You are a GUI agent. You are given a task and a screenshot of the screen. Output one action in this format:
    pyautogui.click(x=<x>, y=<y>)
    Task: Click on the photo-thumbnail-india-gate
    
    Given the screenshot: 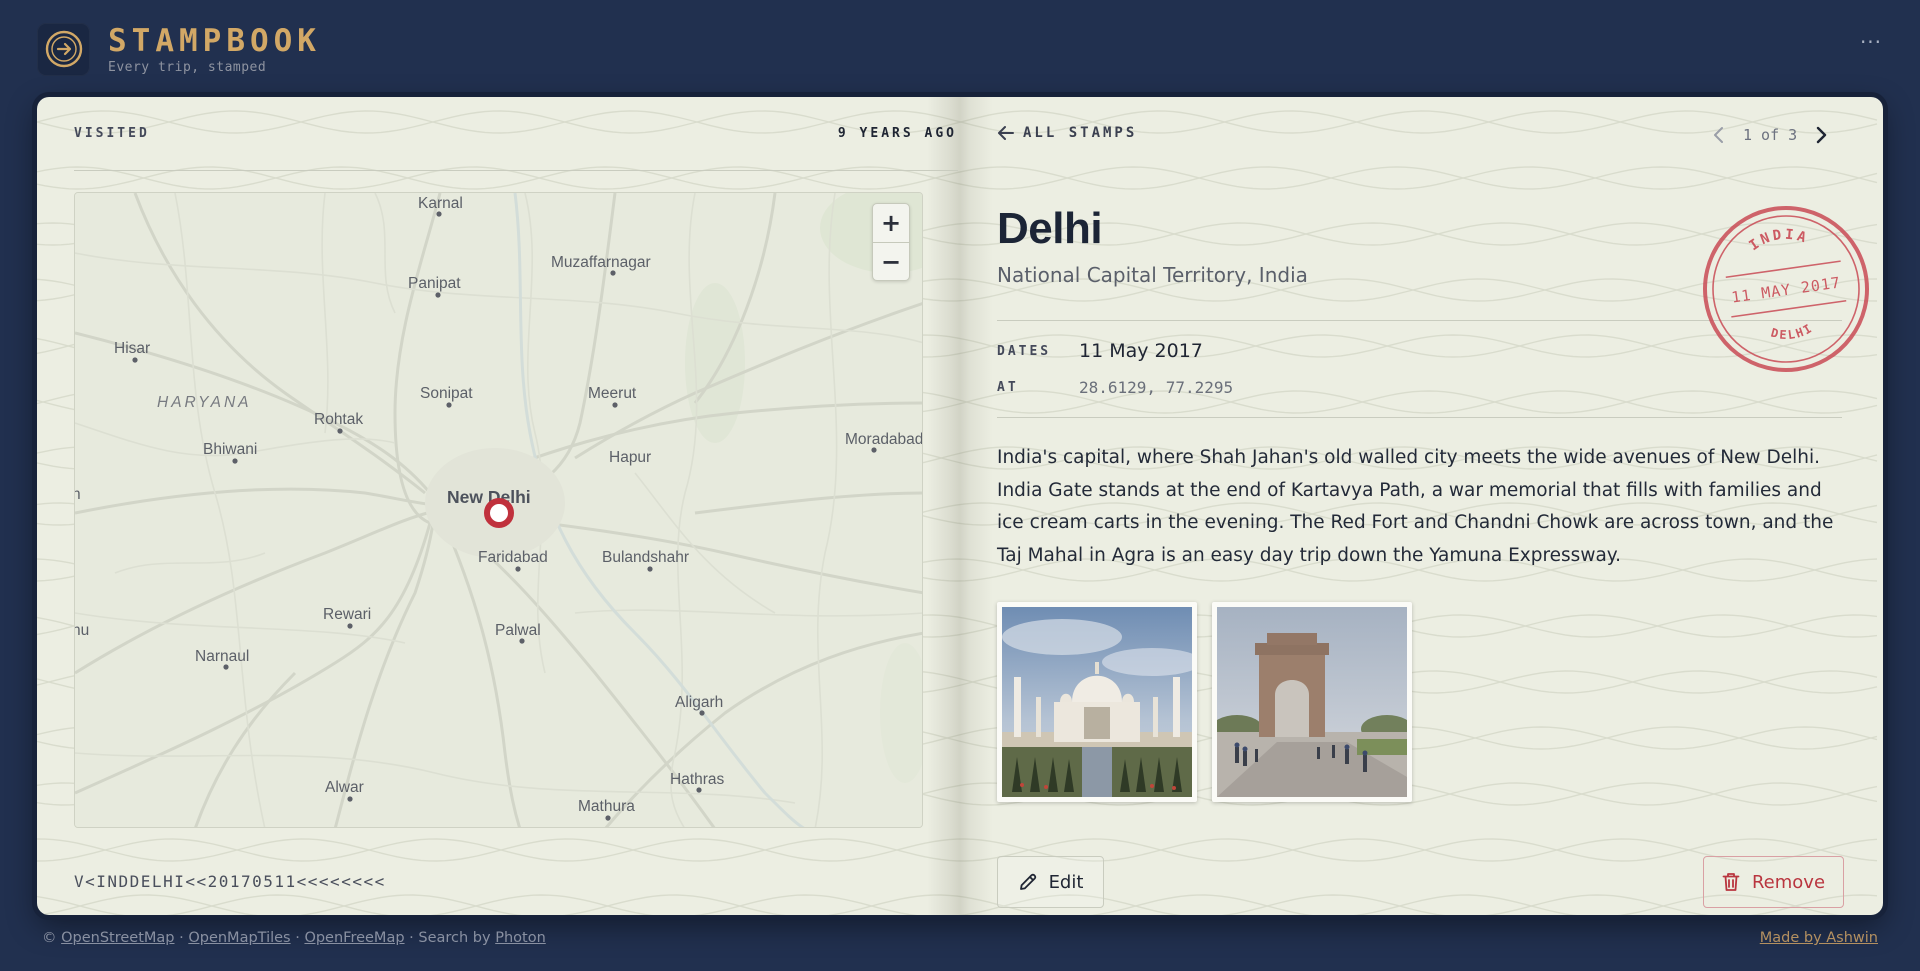 What is the action you would take?
    pyautogui.click(x=1312, y=702)
    